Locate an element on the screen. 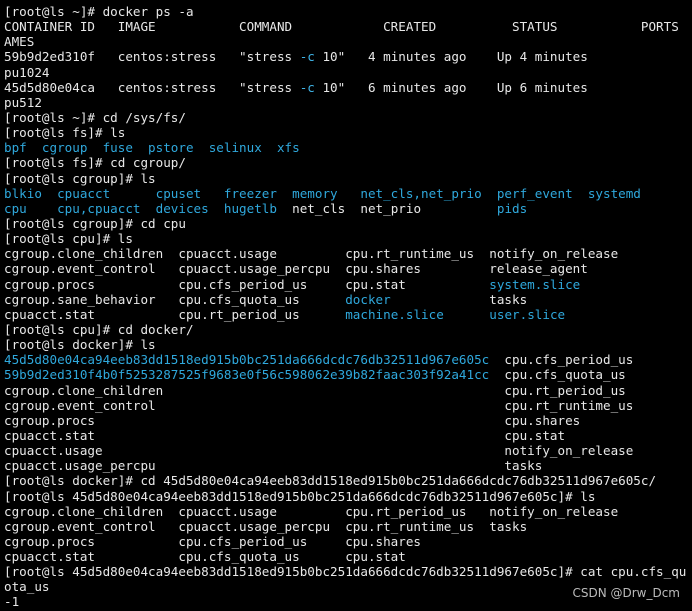 This screenshot has height=611, width=692. terminal-text: 45d5d80e04ca centos:stress "stress is located at coordinates (152, 87).